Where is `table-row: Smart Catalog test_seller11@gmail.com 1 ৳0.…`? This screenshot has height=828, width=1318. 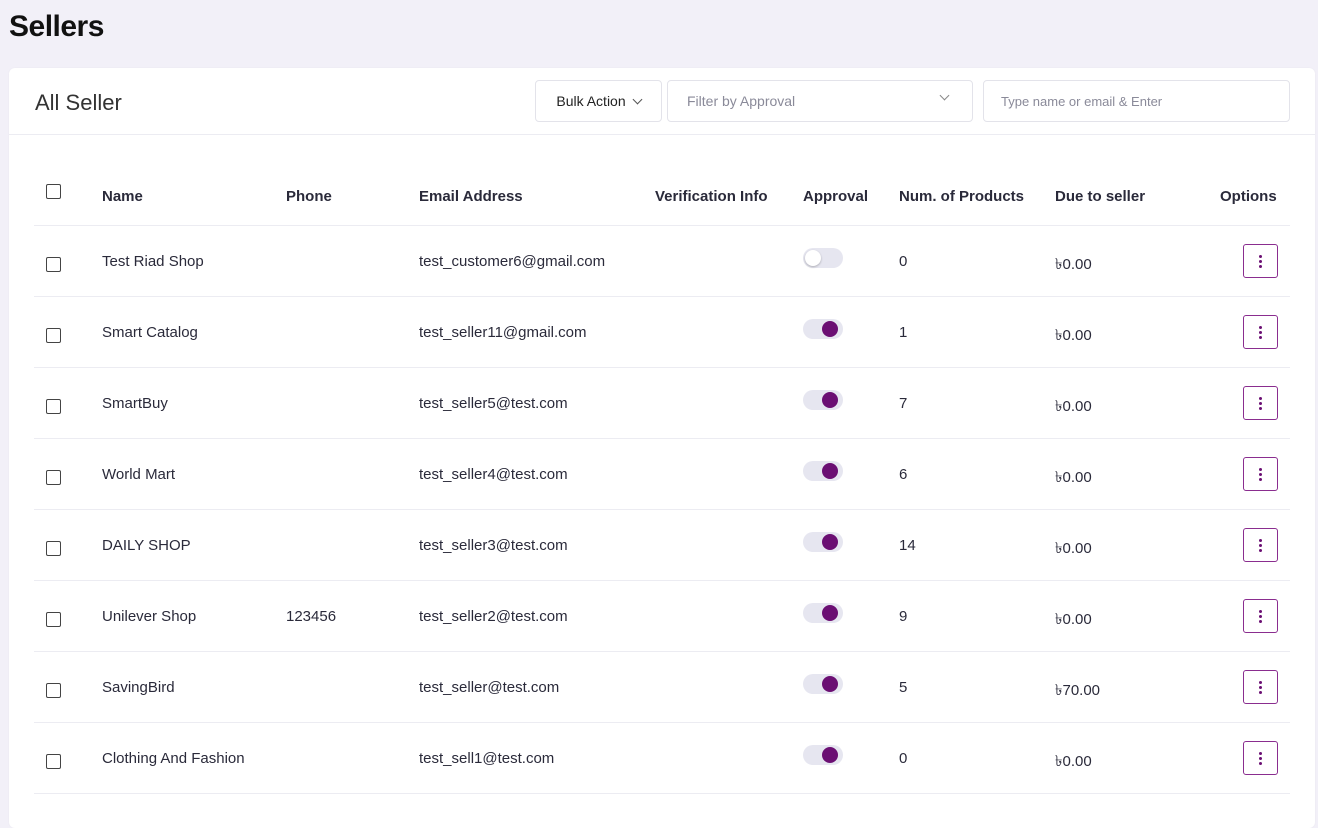
table-row: Smart Catalog test_seller11@gmail.com 1 ৳0.… is located at coordinates (662, 332).